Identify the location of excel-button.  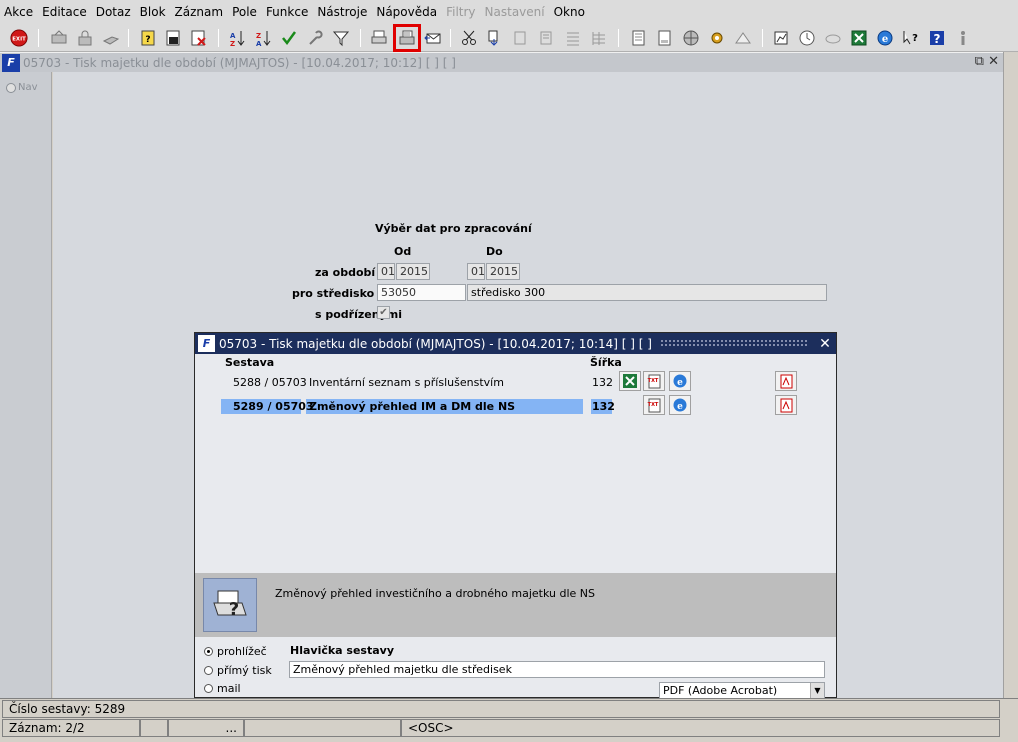
(859, 38).